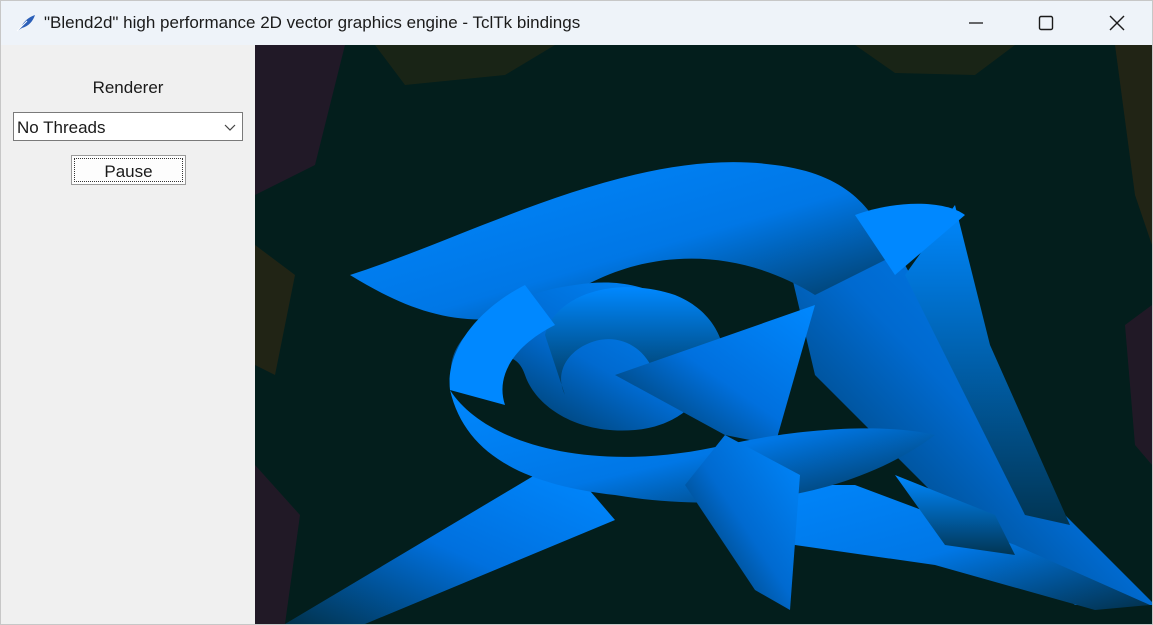  I want to click on minimize-button, so click(976, 23).